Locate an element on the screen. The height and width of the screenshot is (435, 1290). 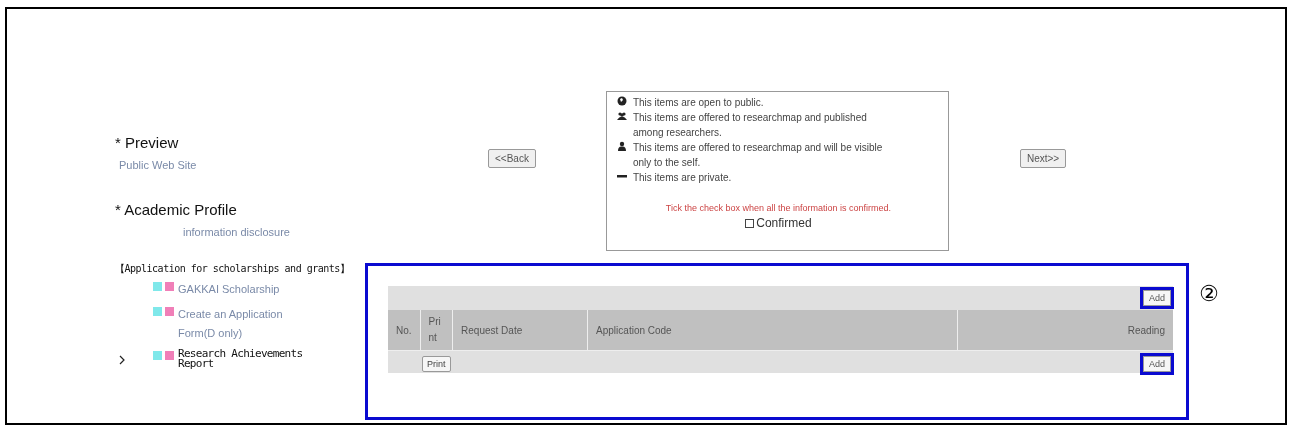
group-heading: 【Application for scholarships and grants】 is located at coordinates (233, 269).